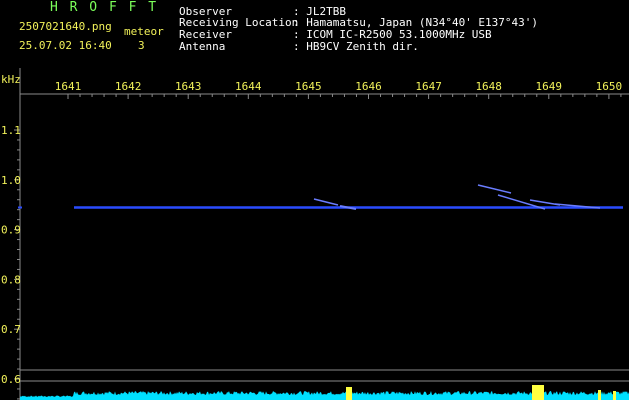 Image resolution: width=629 pixels, height=400 pixels. I want to click on frequency-tick-label: 0.7, so click(11, 329).